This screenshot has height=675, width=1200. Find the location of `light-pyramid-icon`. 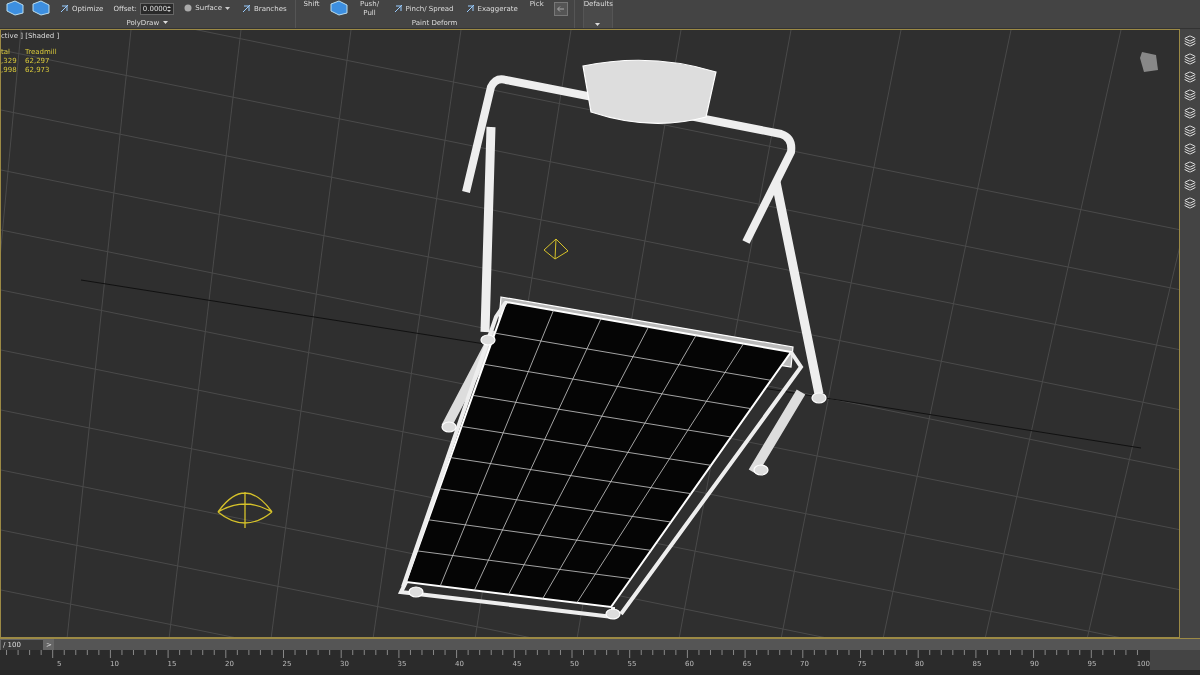

light-pyramid-icon is located at coordinates (556, 249).